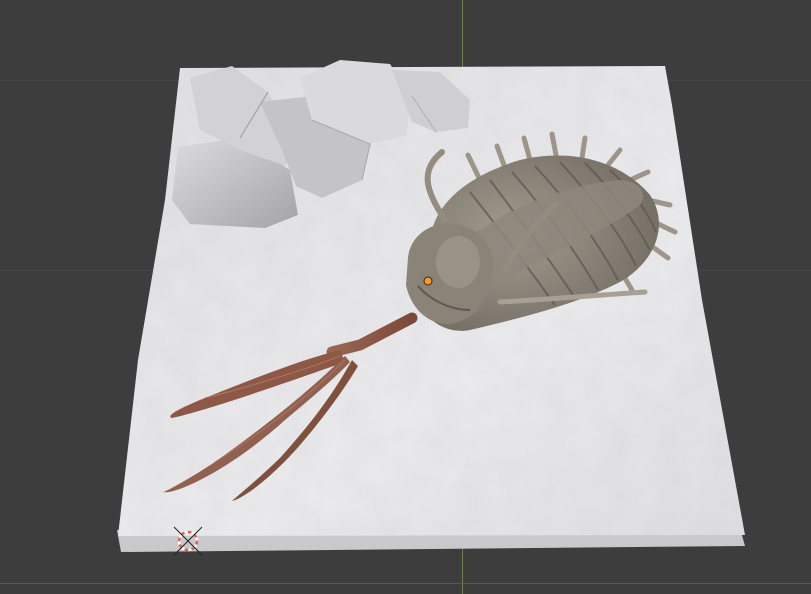  I want to click on origin-point, so click(428, 281).